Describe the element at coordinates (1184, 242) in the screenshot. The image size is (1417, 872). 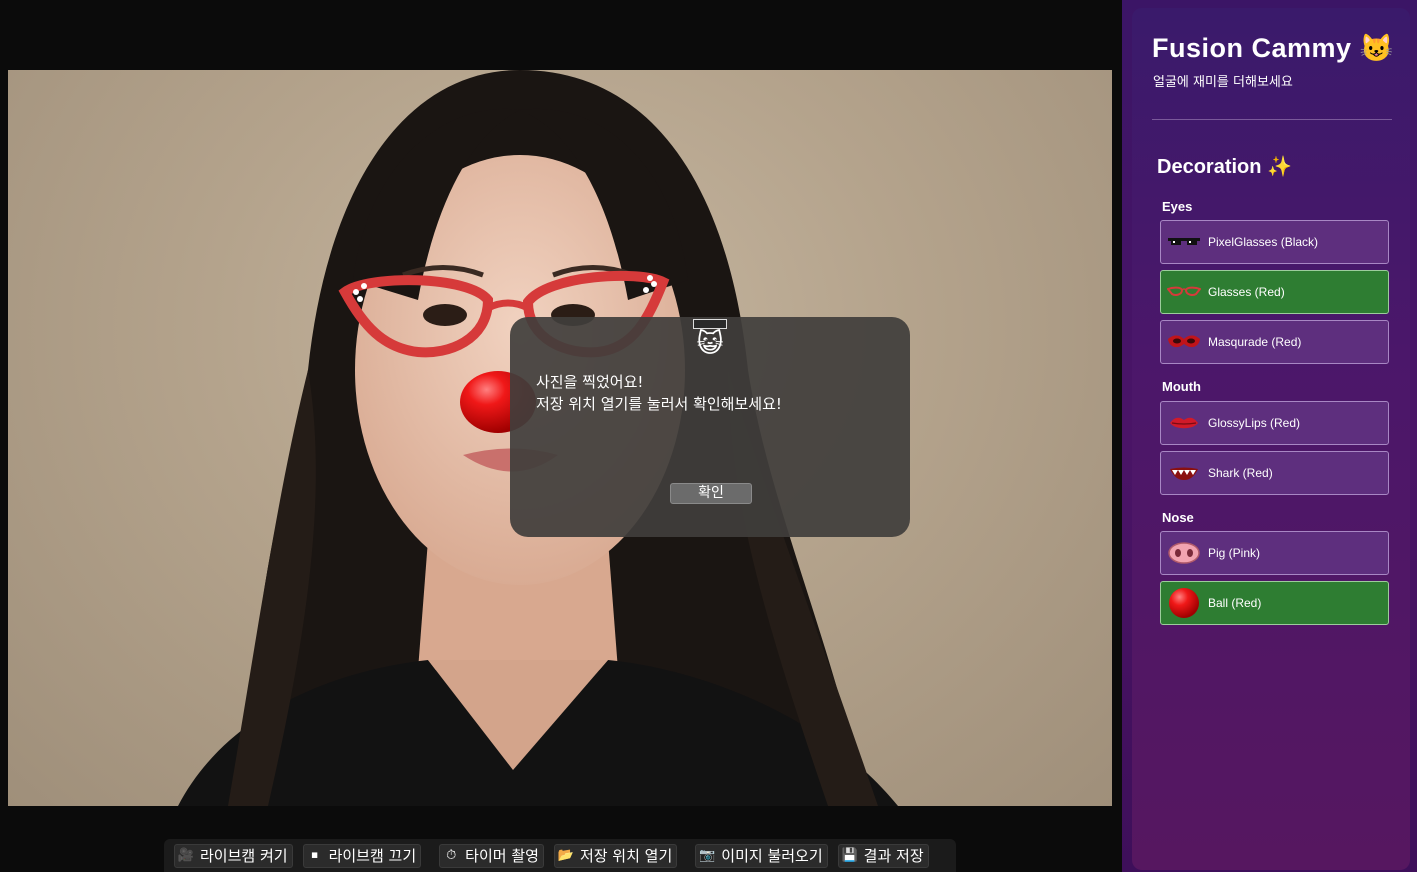
I see `pixel-glasses-icon` at that location.